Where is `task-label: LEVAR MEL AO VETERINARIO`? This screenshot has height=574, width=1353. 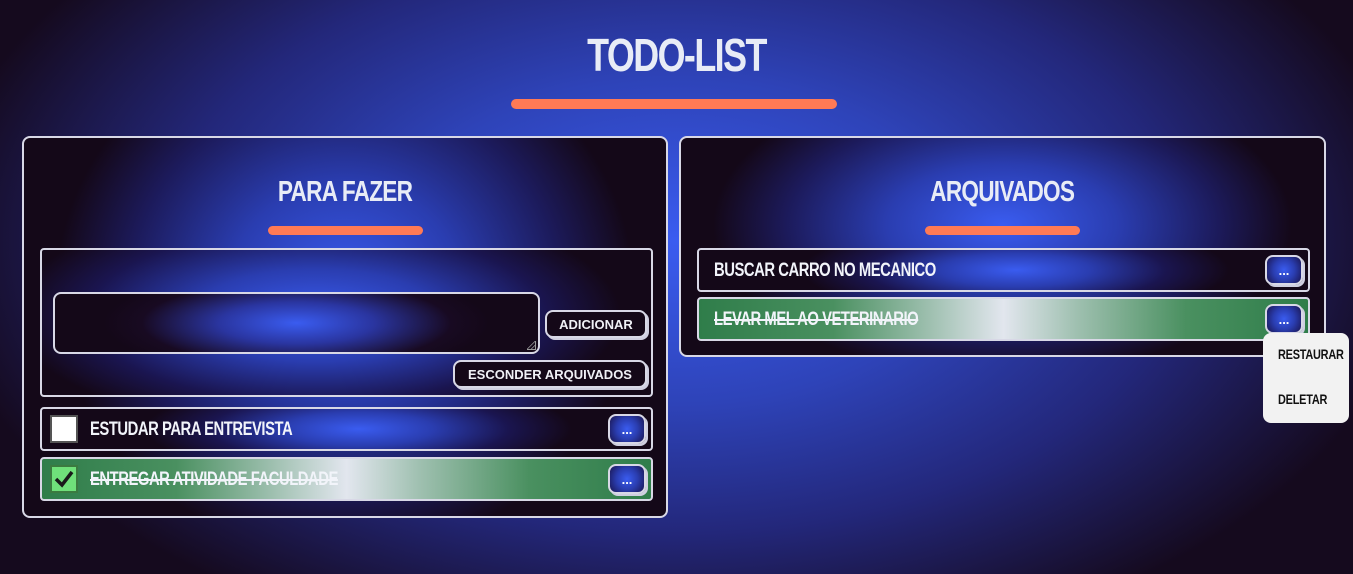 task-label: LEVAR MEL AO VETERINARIO is located at coordinates (816, 319).